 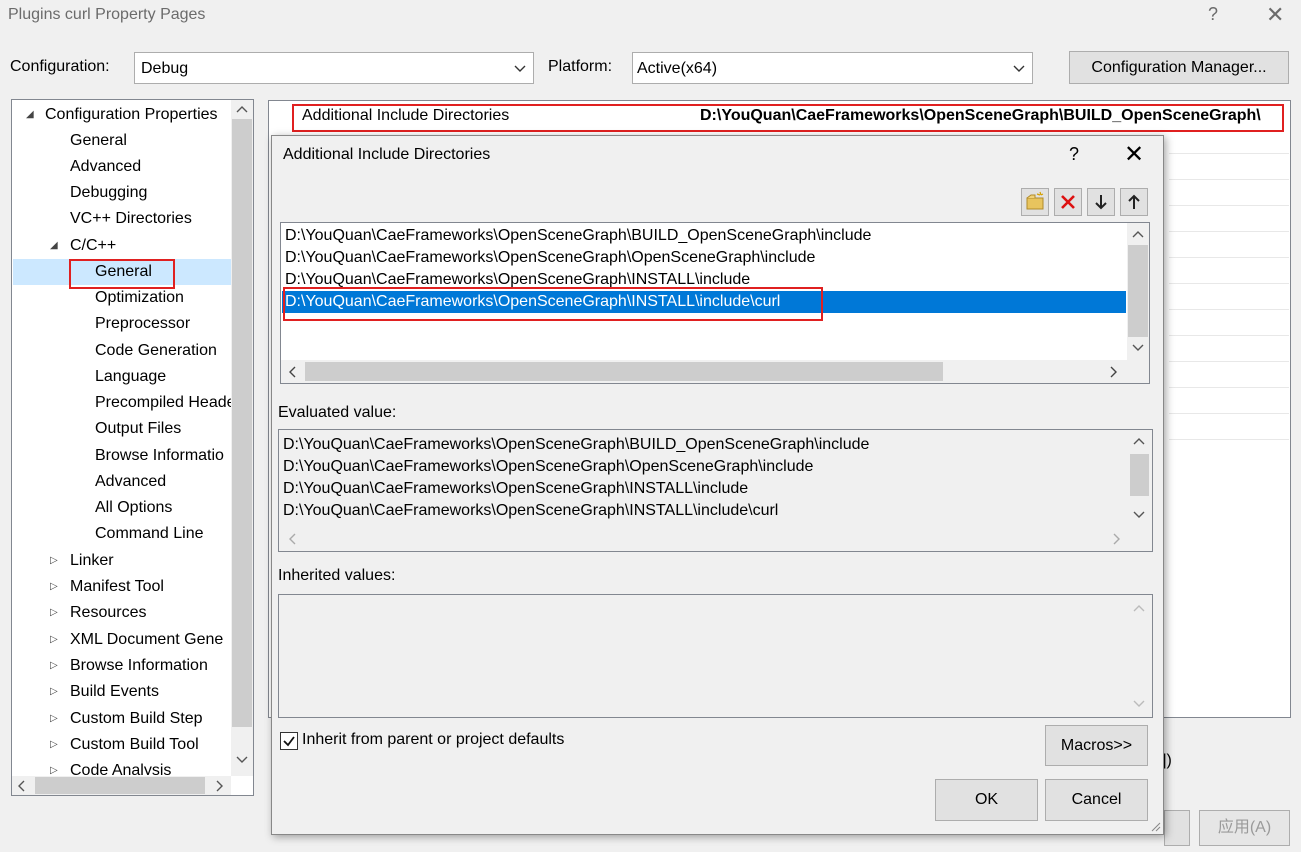 I want to click on tree-item-c-cpp: C/C++, so click(x=93, y=246).